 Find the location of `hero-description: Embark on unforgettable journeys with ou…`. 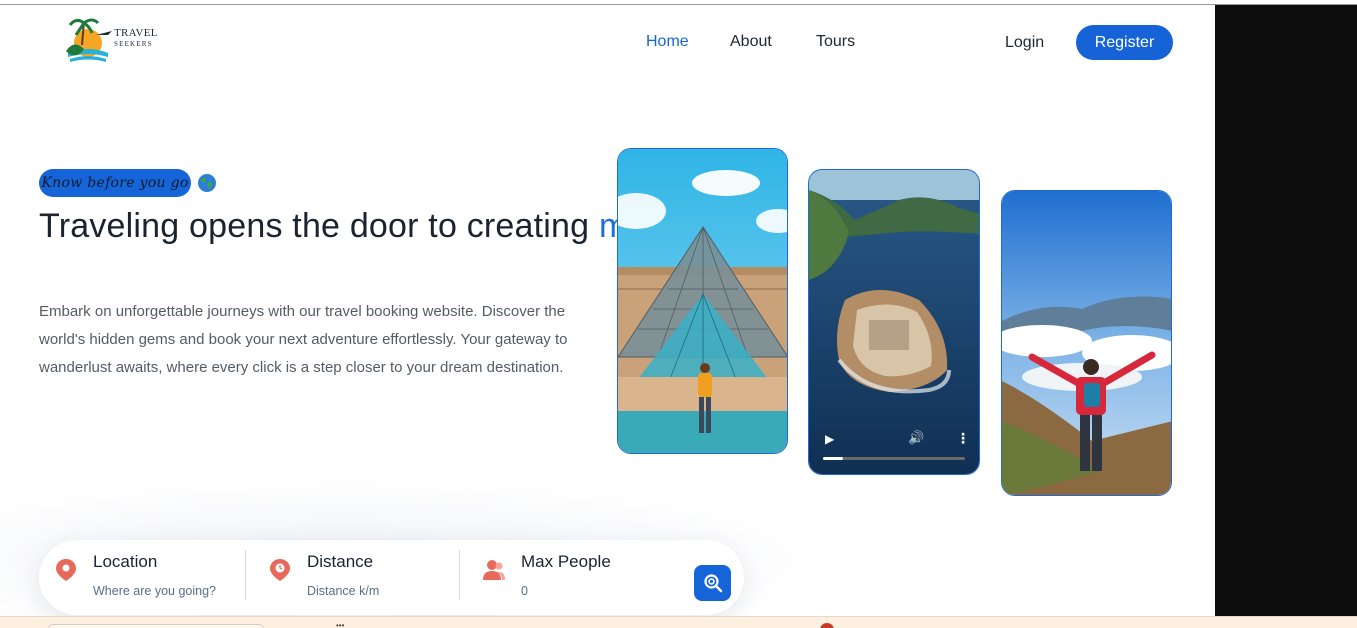

hero-description: Embark on unforgettable journeys with ou… is located at coordinates (303, 339).